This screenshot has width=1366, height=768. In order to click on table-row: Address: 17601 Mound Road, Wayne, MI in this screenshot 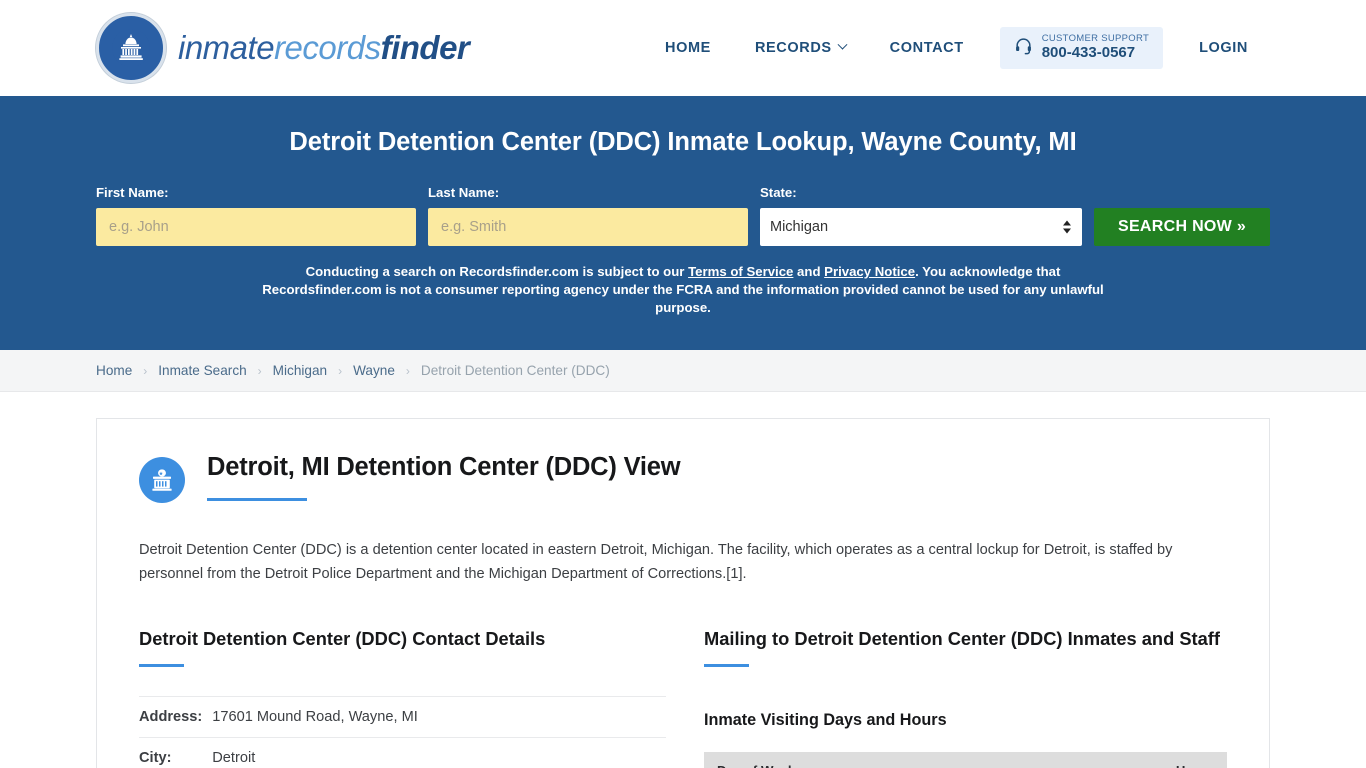, I will do `click(402, 716)`.